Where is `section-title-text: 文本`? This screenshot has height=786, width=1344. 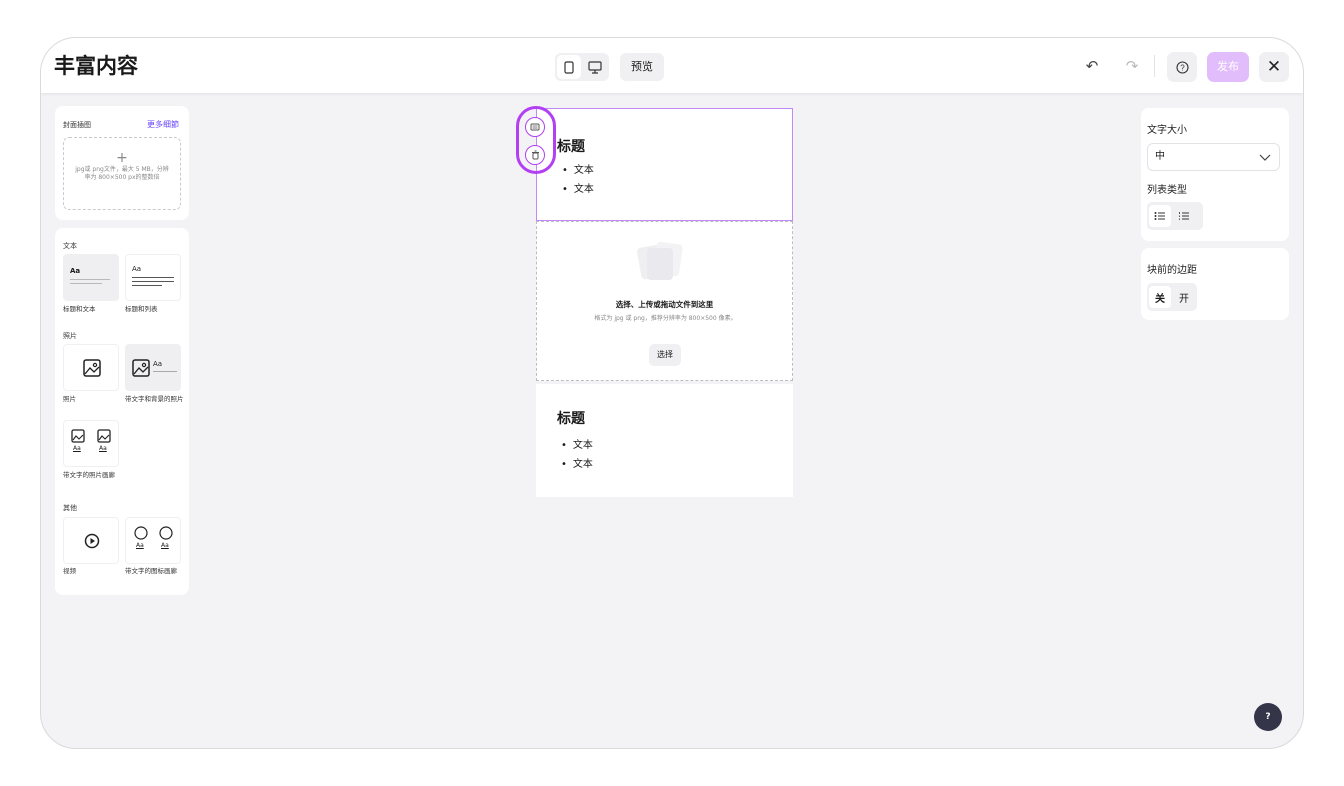
section-title-text: 文本 is located at coordinates (70, 246).